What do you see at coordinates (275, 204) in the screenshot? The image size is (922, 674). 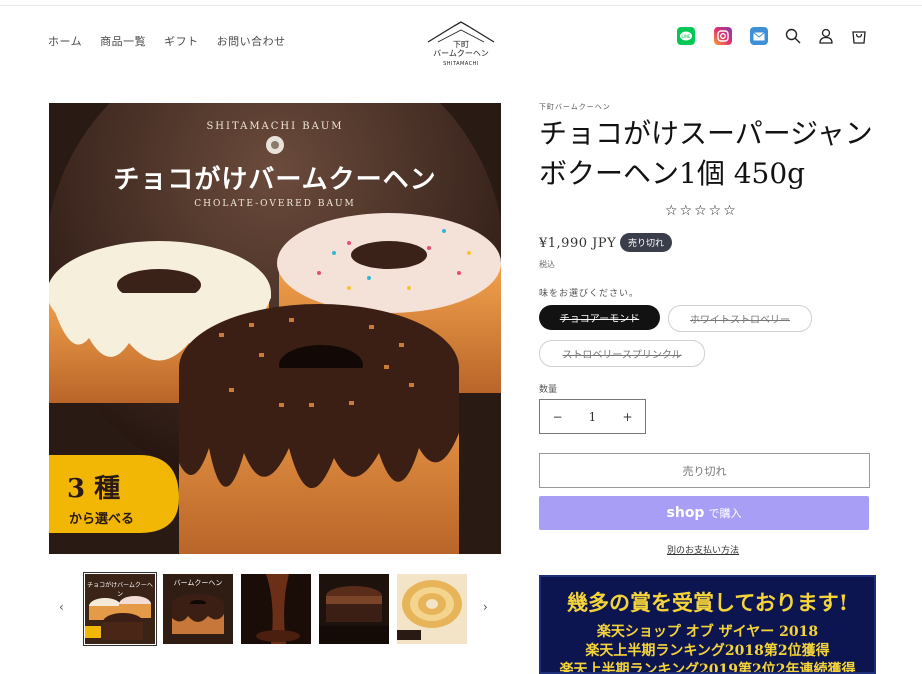 I see `hero-subline: CHOLATE-OVERED BAUM` at bounding box center [275, 204].